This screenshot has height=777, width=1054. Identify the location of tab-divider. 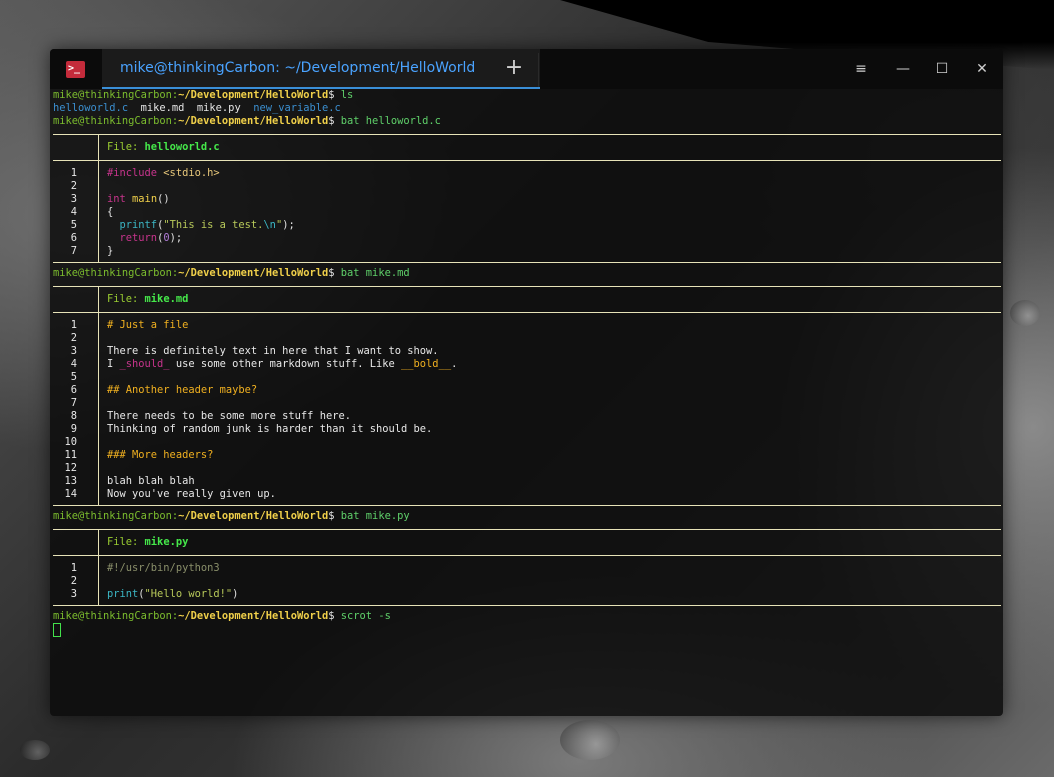
(538, 70).